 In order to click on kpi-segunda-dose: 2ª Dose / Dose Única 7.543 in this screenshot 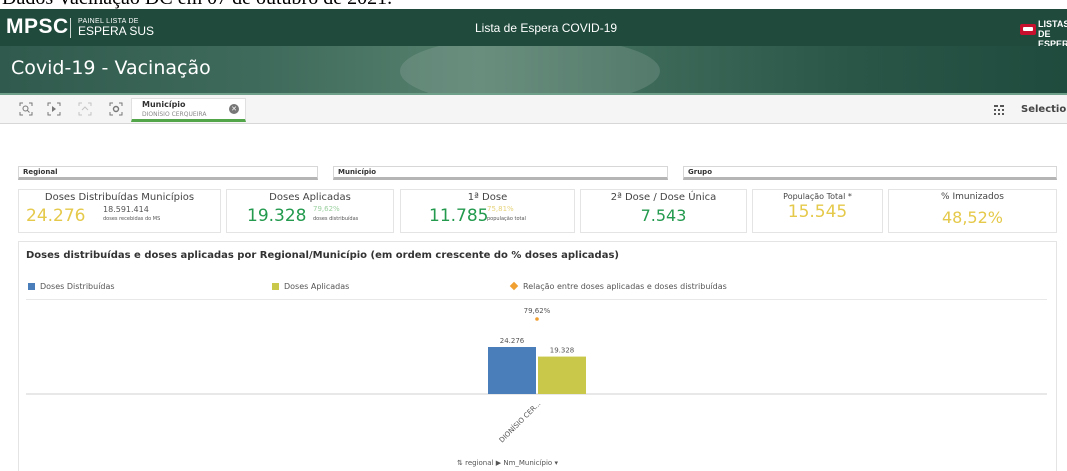, I will do `click(663, 211)`.